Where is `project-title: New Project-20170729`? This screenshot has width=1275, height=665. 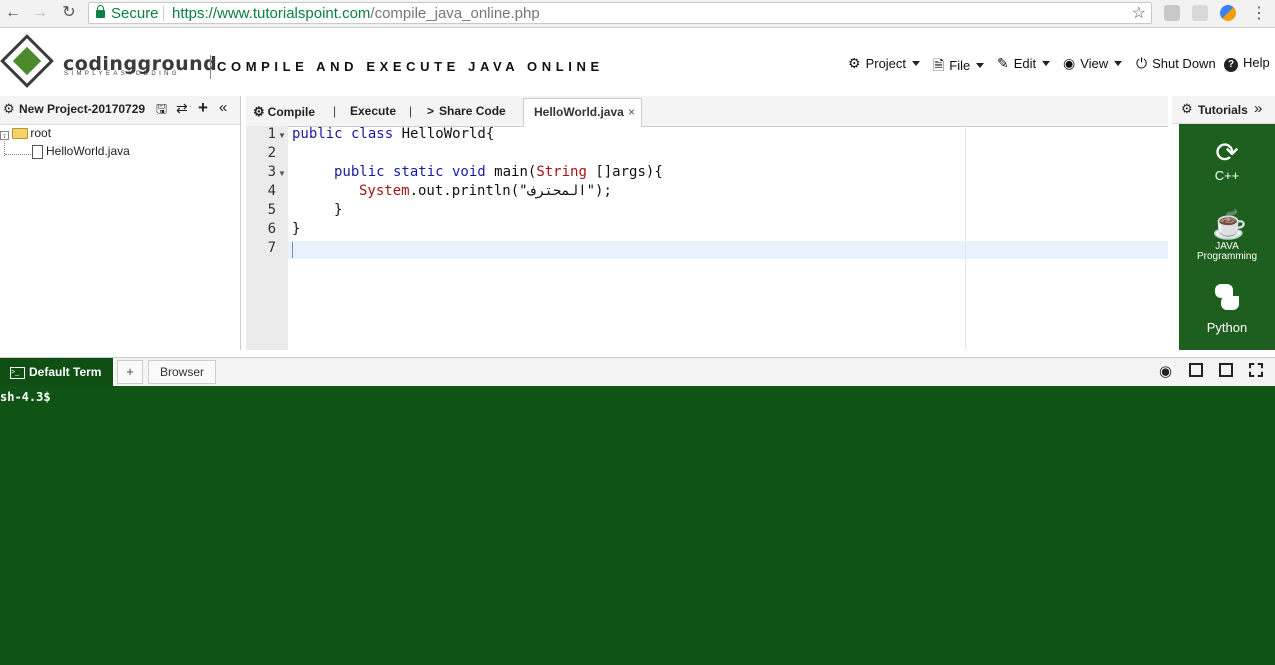 project-title: New Project-20170729 is located at coordinates (82, 109).